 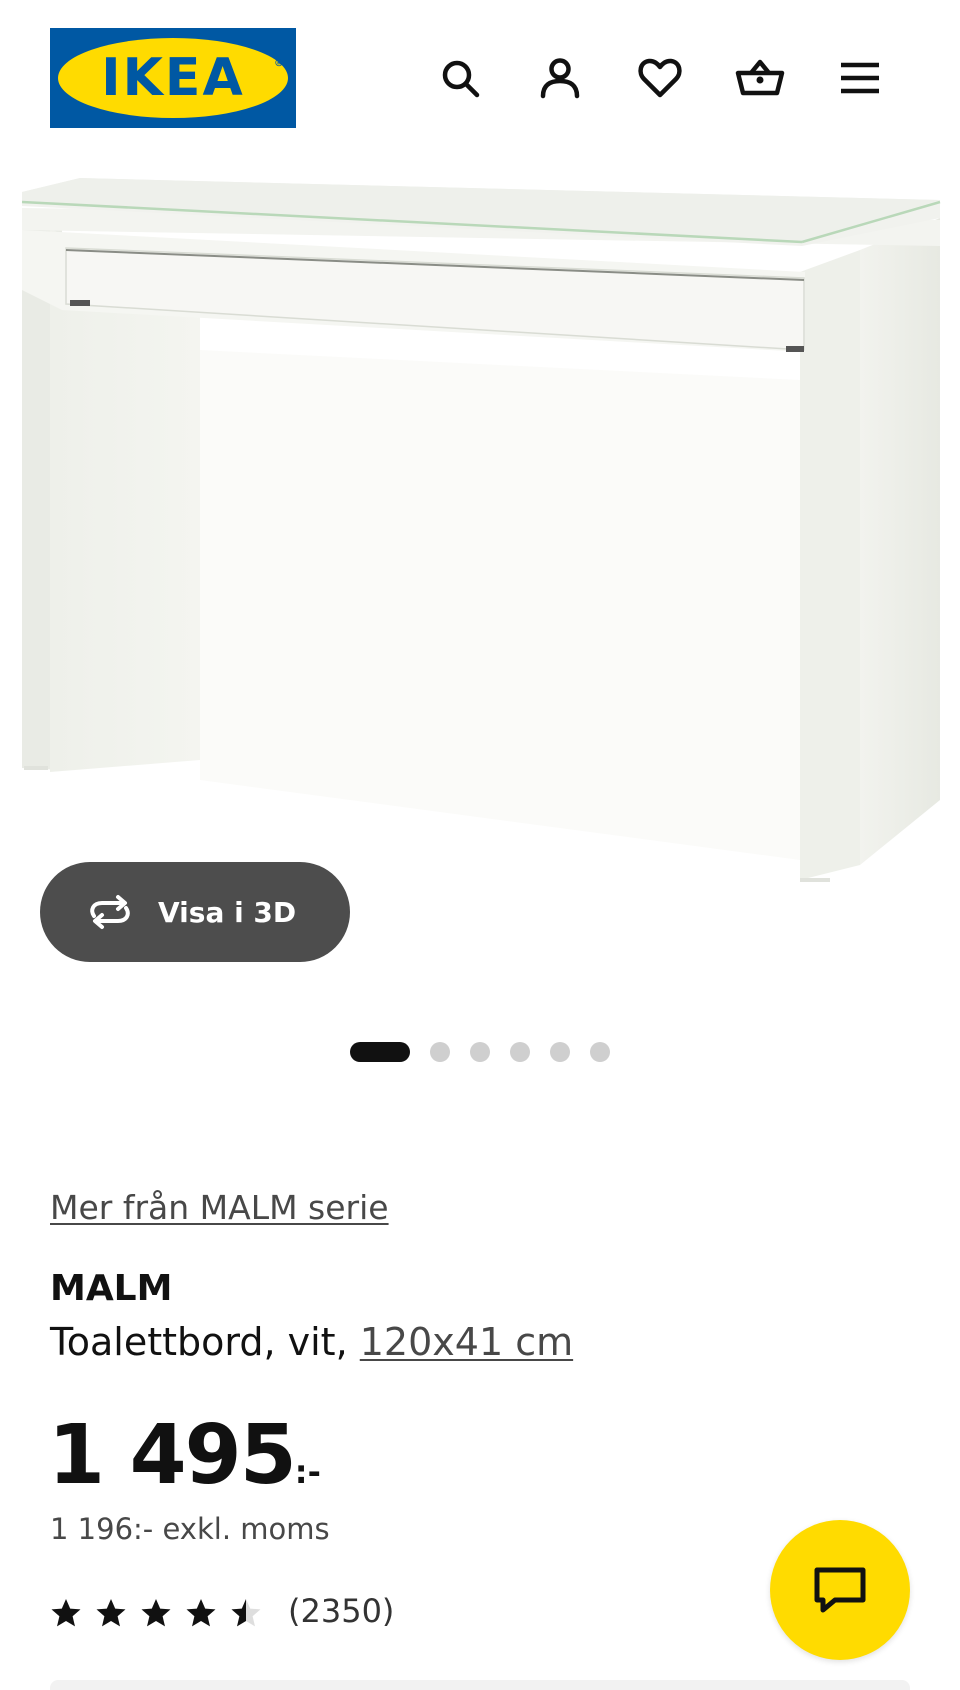 I want to click on product-type: Toalettbord, vit,, so click(x=199, y=1342).